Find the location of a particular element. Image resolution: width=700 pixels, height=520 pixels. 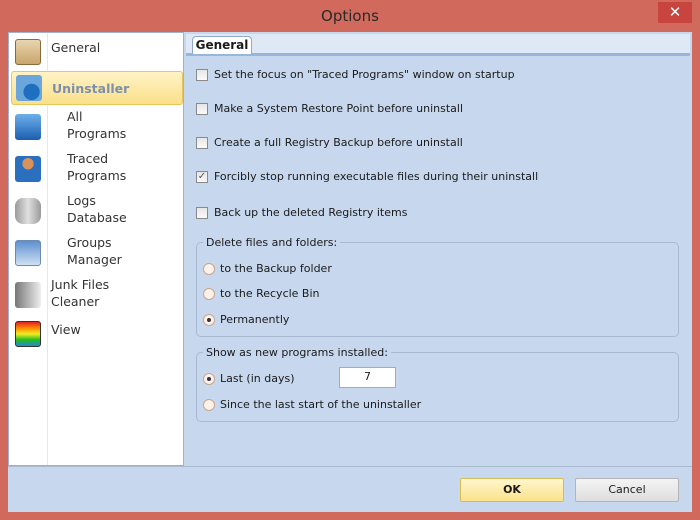

sidebar-item-junk-files-cleaner: Junk Files Cleaner is located at coordinates (97, 294).